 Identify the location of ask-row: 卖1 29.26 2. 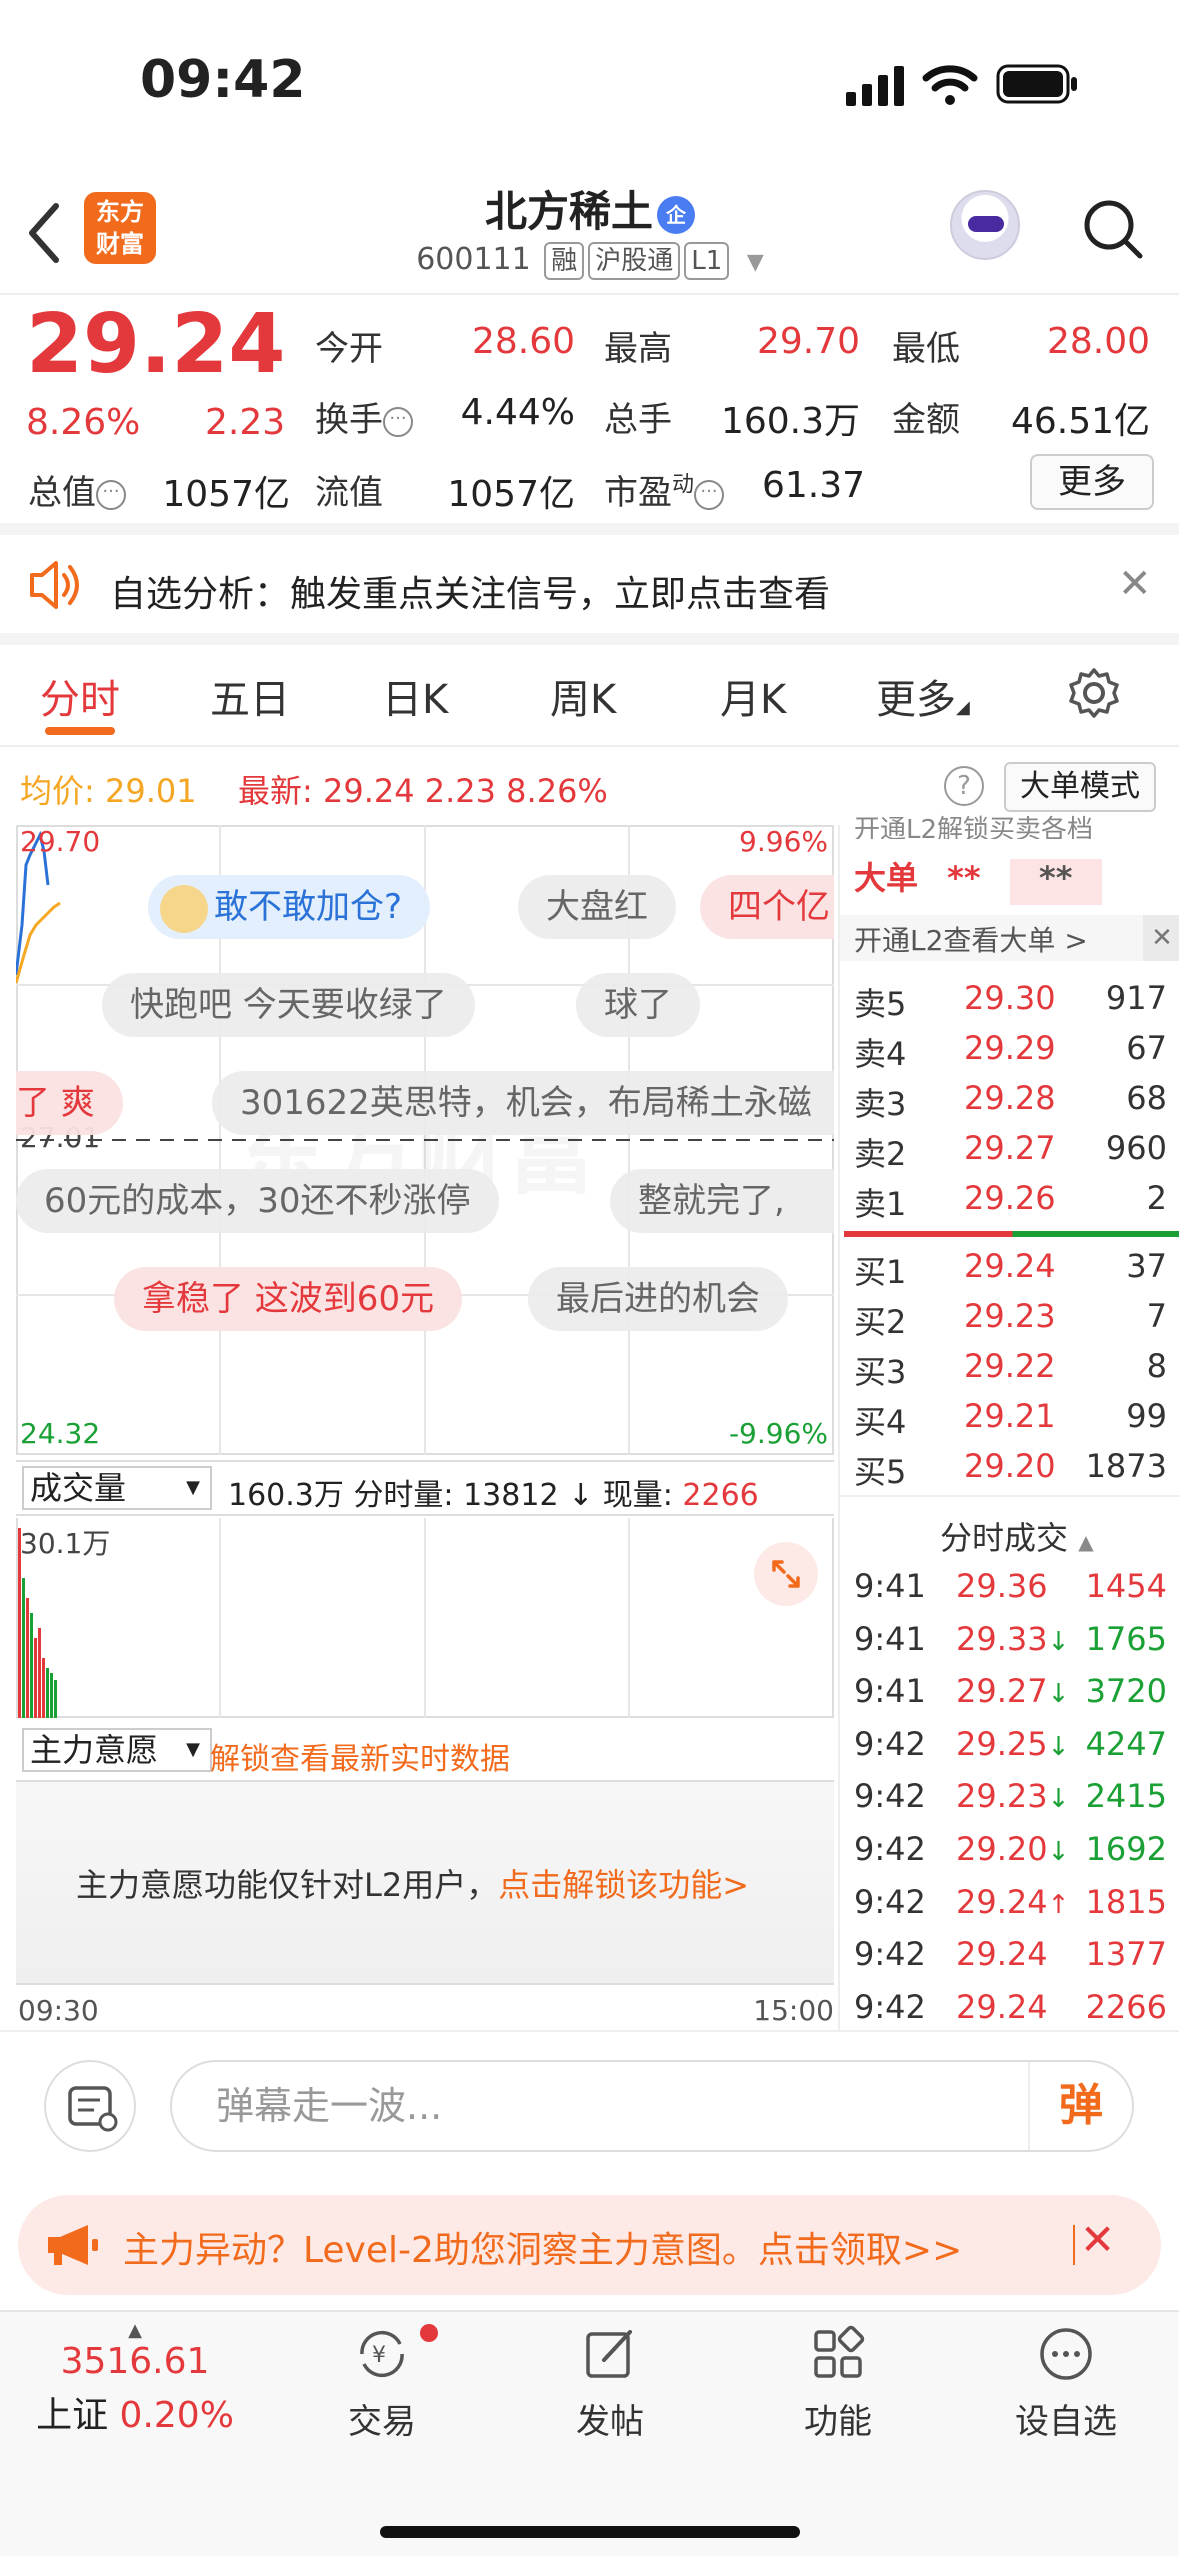
(1009, 1204).